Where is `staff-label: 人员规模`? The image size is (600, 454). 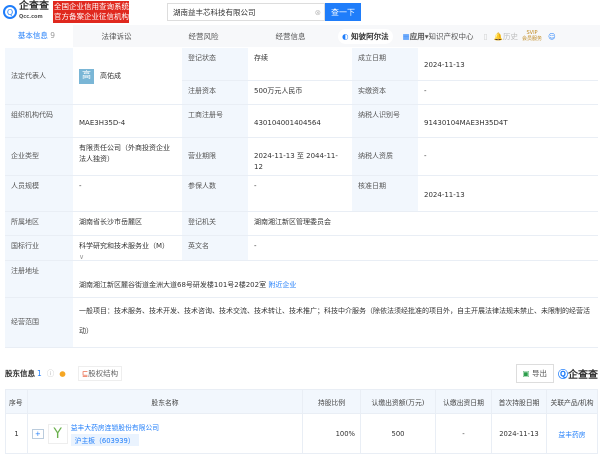
staff-label: 人员规模 is located at coordinates (39, 193).